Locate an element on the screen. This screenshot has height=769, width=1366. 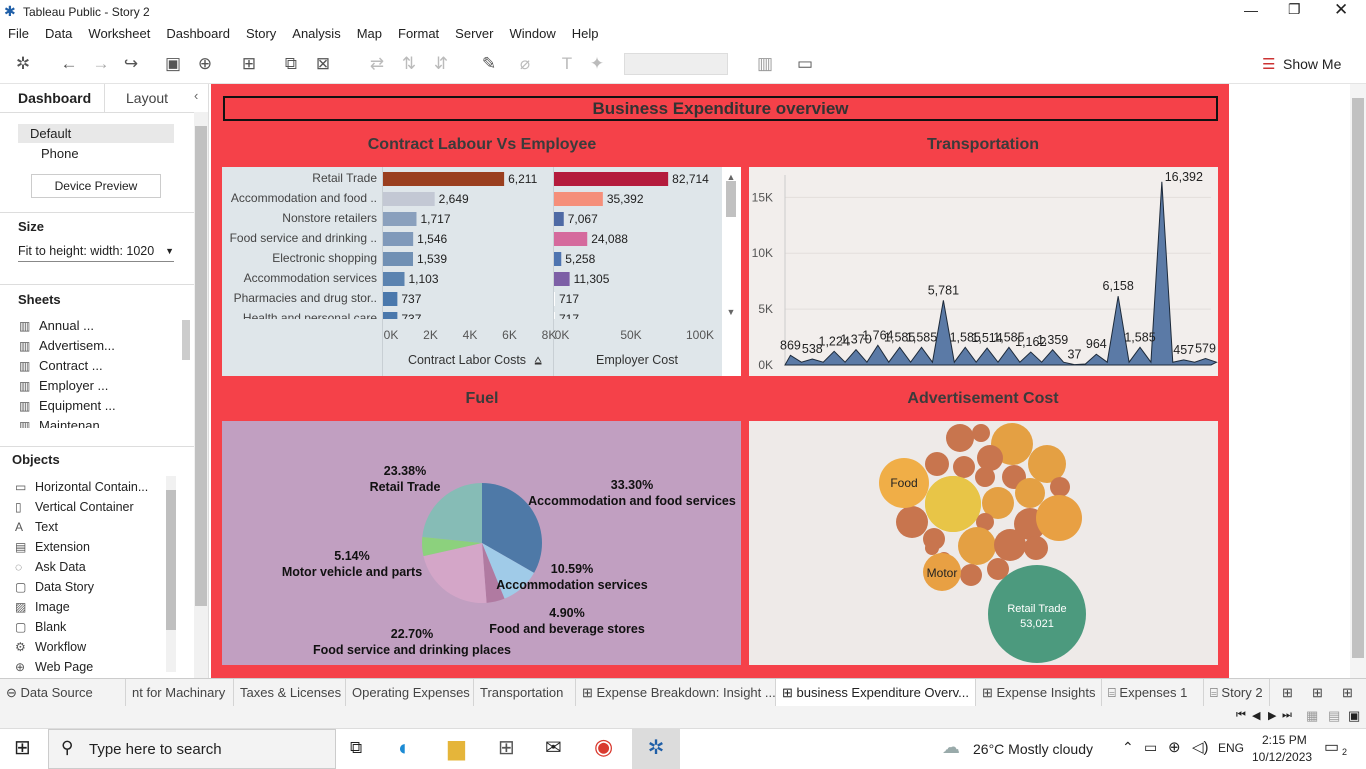
advert-chart: Food Motor Retail Trade 53,021 is located at coordinates (983, 543).